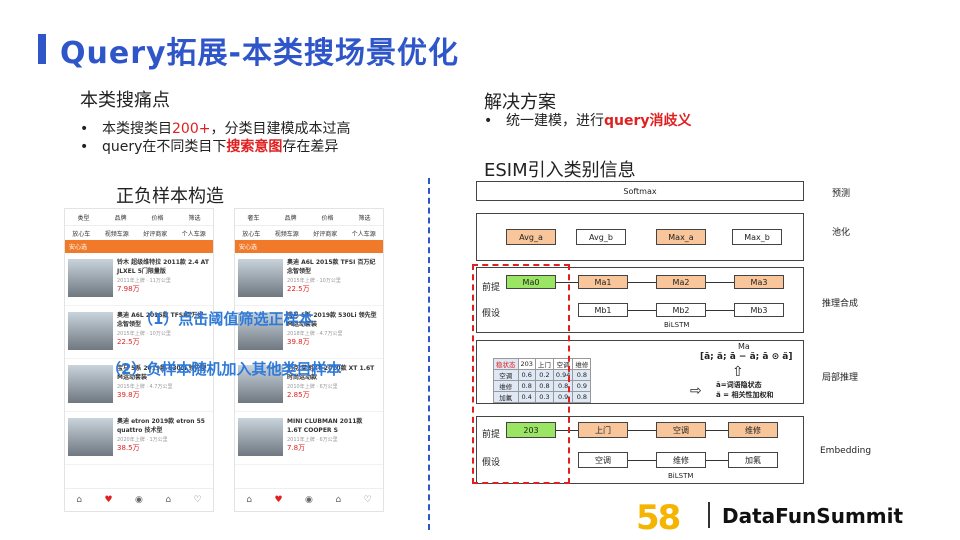 This screenshot has width=960, height=540. What do you see at coordinates (144, 281) in the screenshot?
I see `car-meta: 2011年上牌 · 11万公里` at bounding box center [144, 281].